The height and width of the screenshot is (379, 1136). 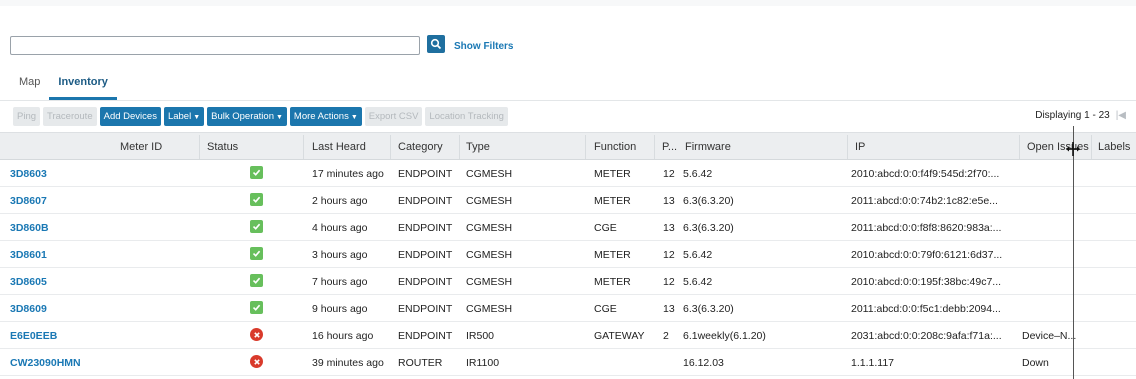 I want to click on type-cell: IR500, so click(x=480, y=336).